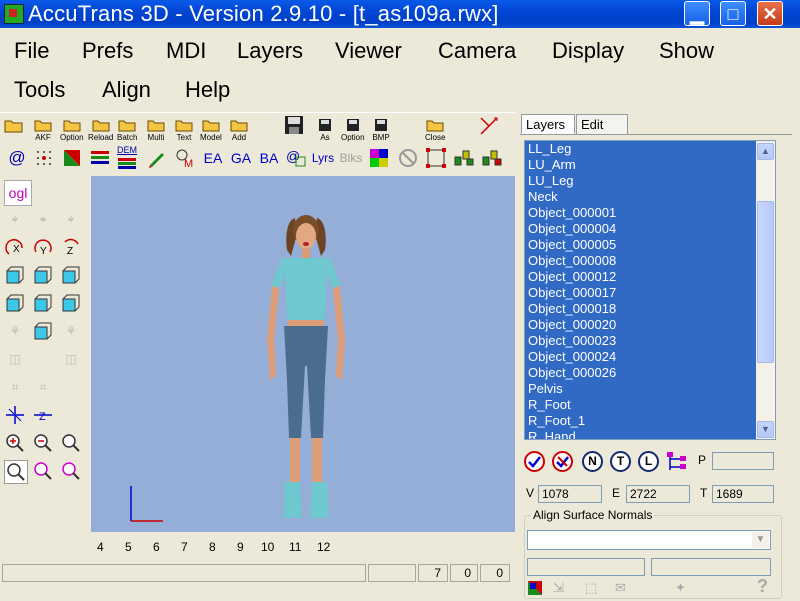 The image size is (800, 601). What do you see at coordinates (241, 158) in the screenshot?
I see `ga-button: GA` at bounding box center [241, 158].